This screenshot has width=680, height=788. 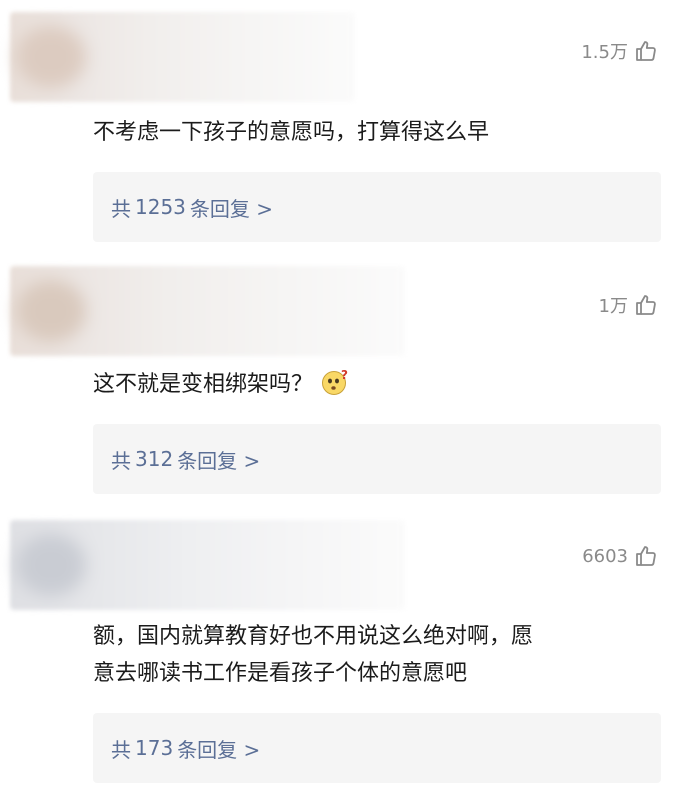 What do you see at coordinates (377, 207) in the screenshot?
I see `view-replies-button: 共 1253 条回复 >` at bounding box center [377, 207].